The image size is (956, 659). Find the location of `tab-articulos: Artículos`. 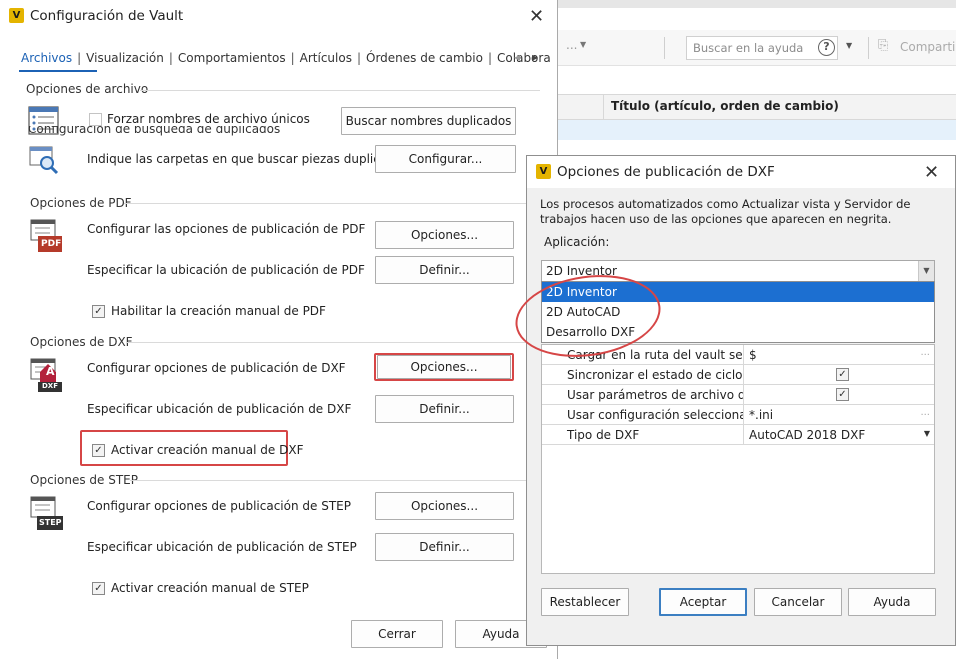

tab-articulos: Artículos is located at coordinates (326, 58).